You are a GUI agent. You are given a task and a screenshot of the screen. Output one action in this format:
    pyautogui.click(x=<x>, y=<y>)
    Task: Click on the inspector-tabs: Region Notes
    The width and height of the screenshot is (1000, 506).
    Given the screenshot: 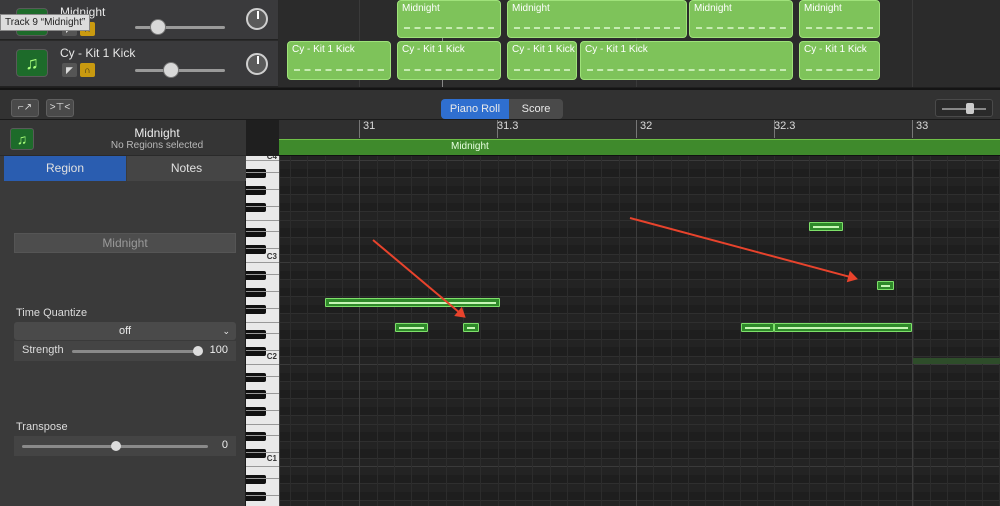 What is the action you would take?
    pyautogui.click(x=125, y=168)
    